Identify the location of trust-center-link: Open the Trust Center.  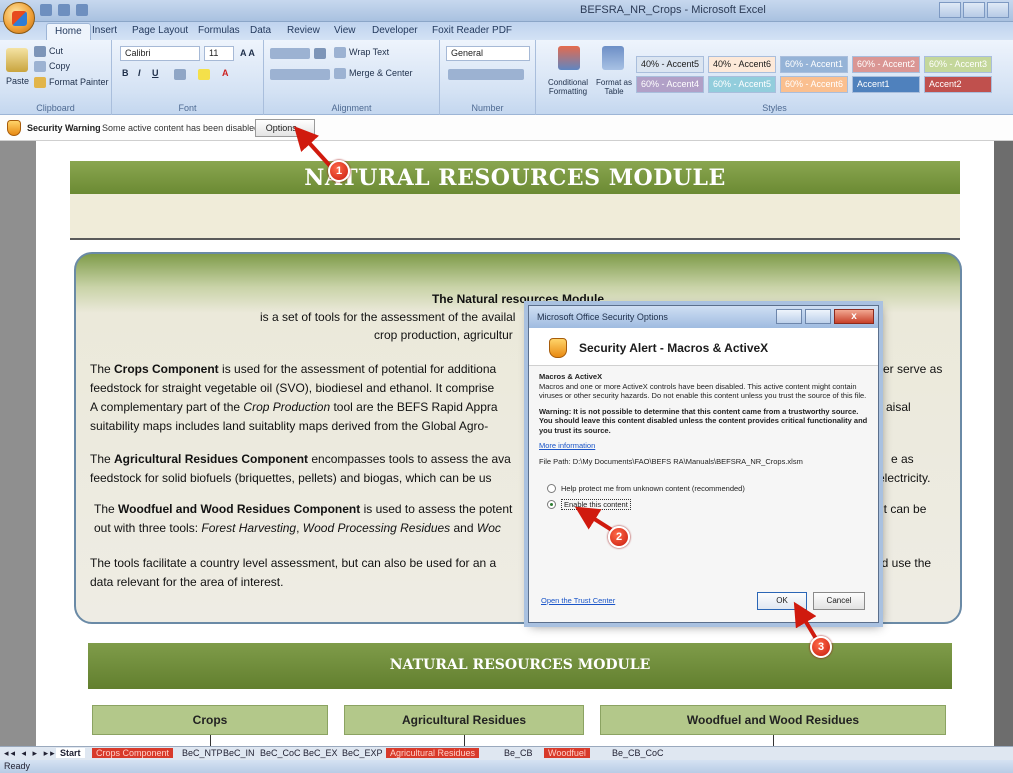
(578, 600).